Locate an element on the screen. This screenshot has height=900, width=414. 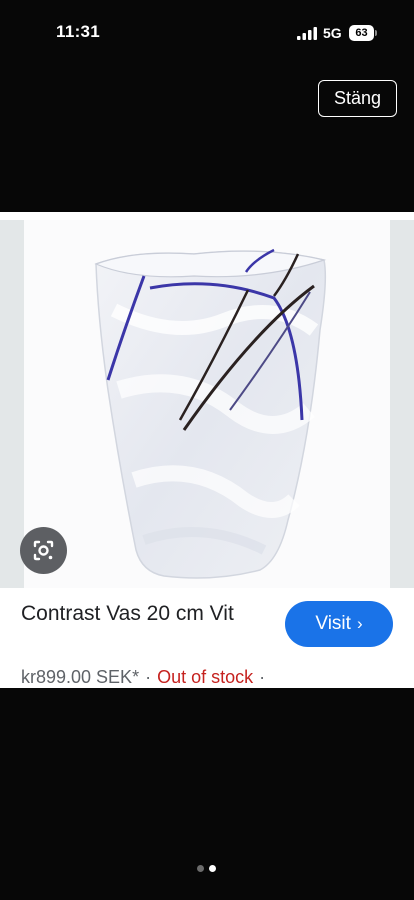
status-bar: 11:31 5G 63 is located at coordinates (207, 33).